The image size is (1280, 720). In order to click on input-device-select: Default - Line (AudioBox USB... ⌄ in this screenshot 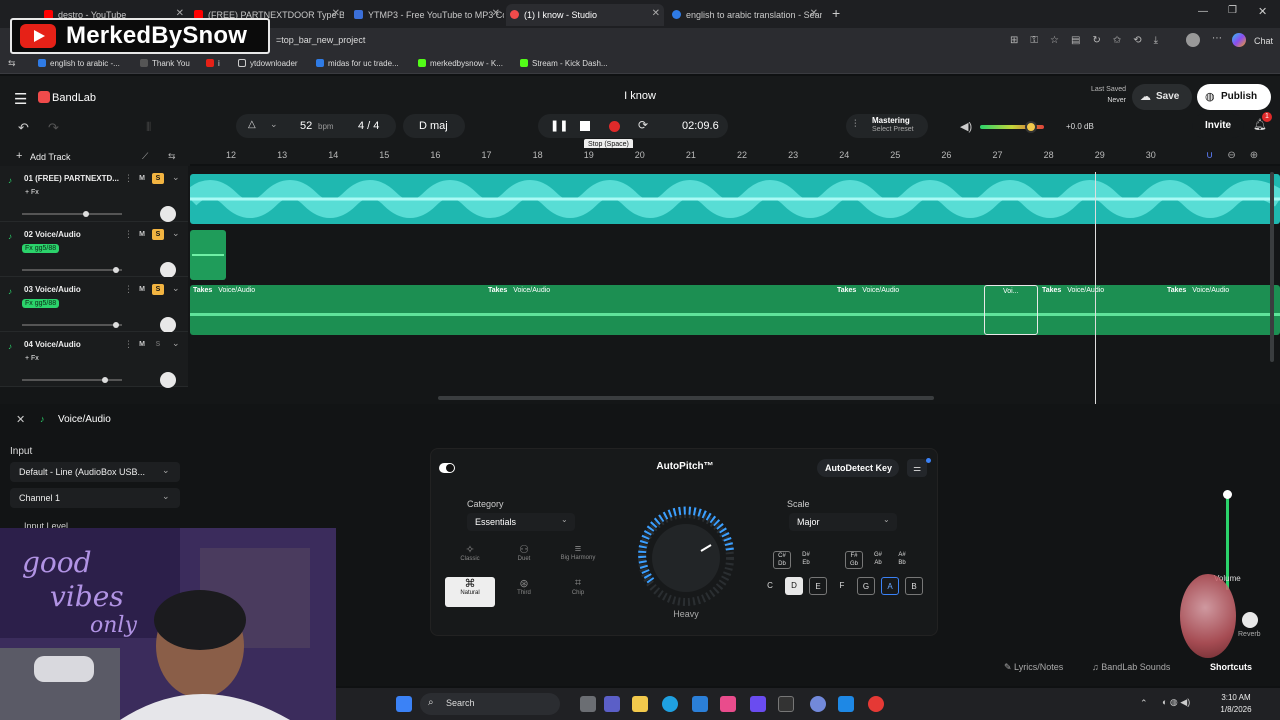, I will do `click(95, 472)`.